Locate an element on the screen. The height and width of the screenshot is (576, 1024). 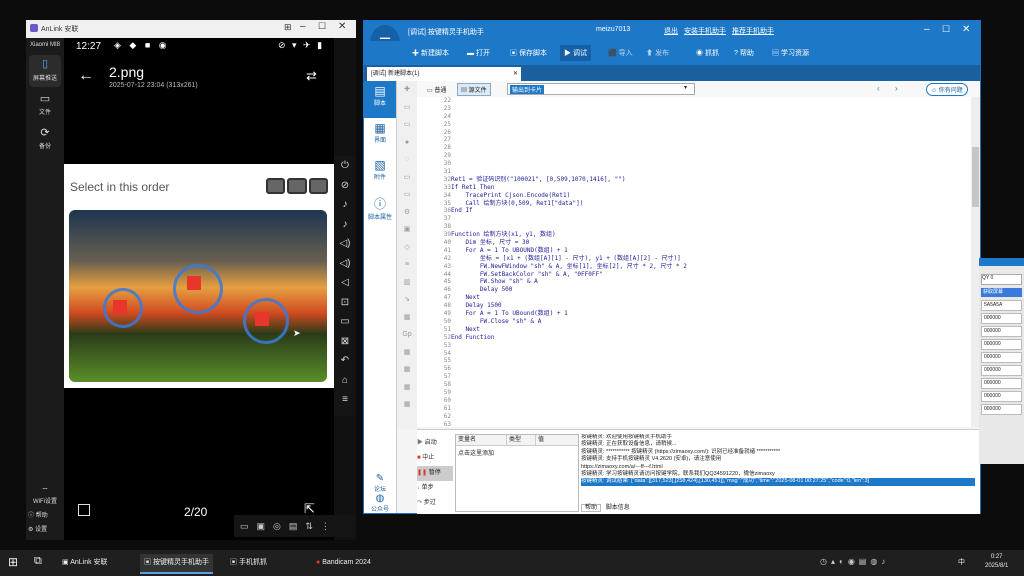
command-icons: ✚ ▭ ▭ ● ◌ ▭ ▭ ⚙ ▣ ◇ ≡ ▥ ⇘ ▦ Gp ▦ ▦ ▦ ▦ is located at coordinates (407, 247).